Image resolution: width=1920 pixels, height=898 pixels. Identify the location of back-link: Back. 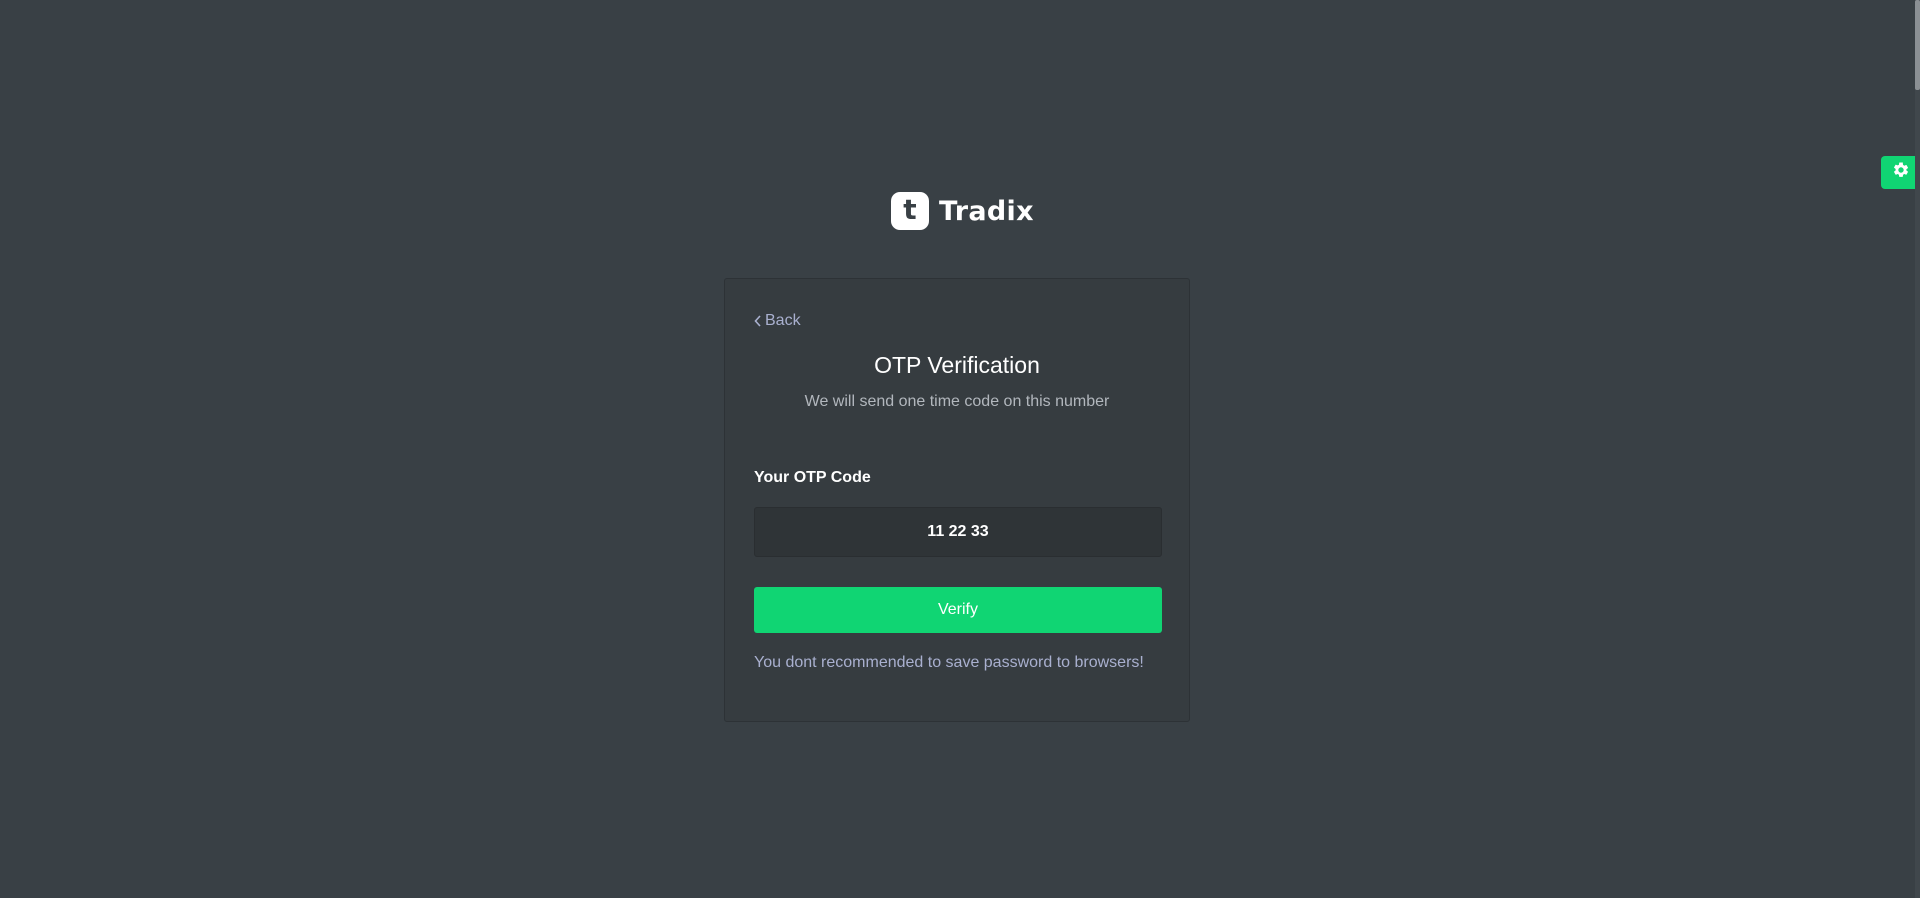
(777, 321).